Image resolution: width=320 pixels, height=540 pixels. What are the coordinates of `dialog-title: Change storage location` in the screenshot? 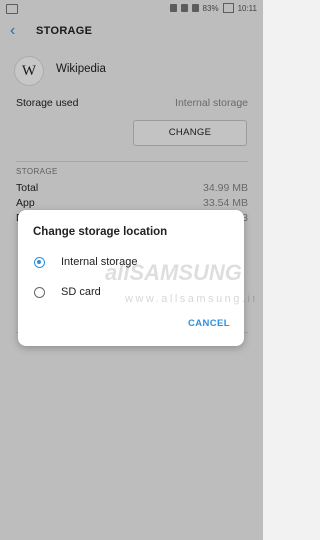 It's located at (100, 232).